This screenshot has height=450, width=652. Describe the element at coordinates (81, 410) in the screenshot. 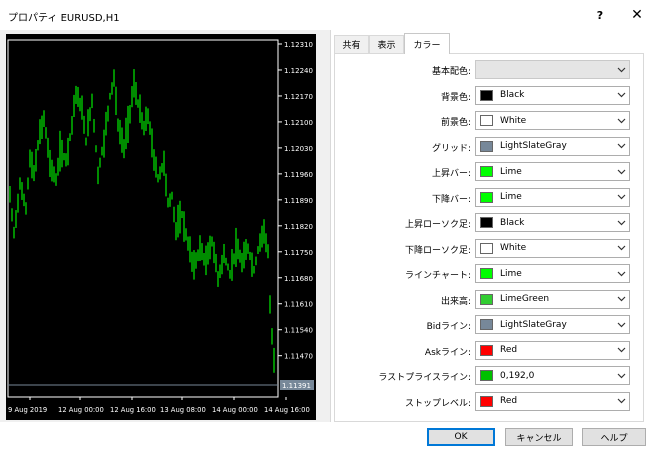

I see `time-label: 12 Aug 00:00` at that location.